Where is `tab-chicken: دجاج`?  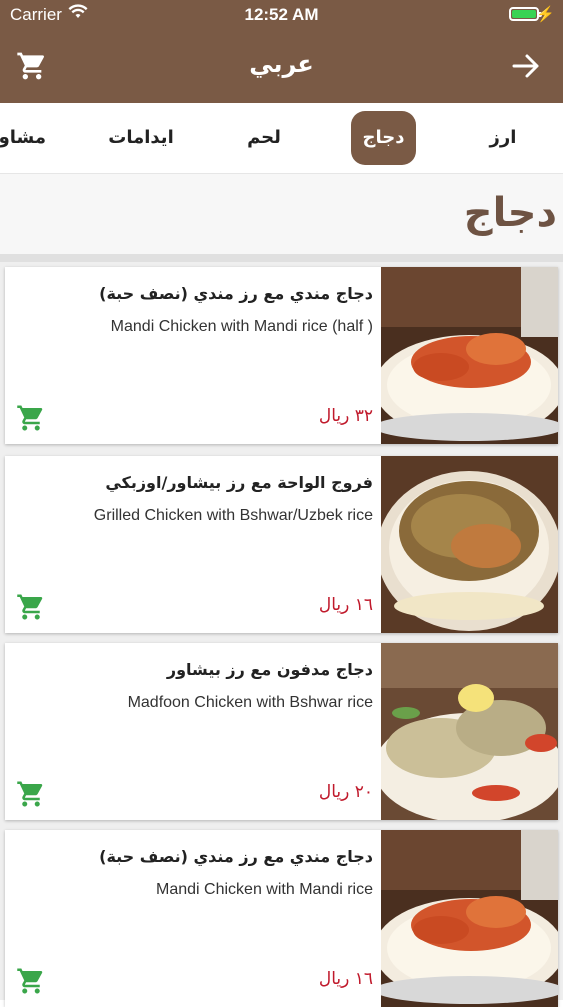
tab-chicken: دجاج is located at coordinates (383, 138).